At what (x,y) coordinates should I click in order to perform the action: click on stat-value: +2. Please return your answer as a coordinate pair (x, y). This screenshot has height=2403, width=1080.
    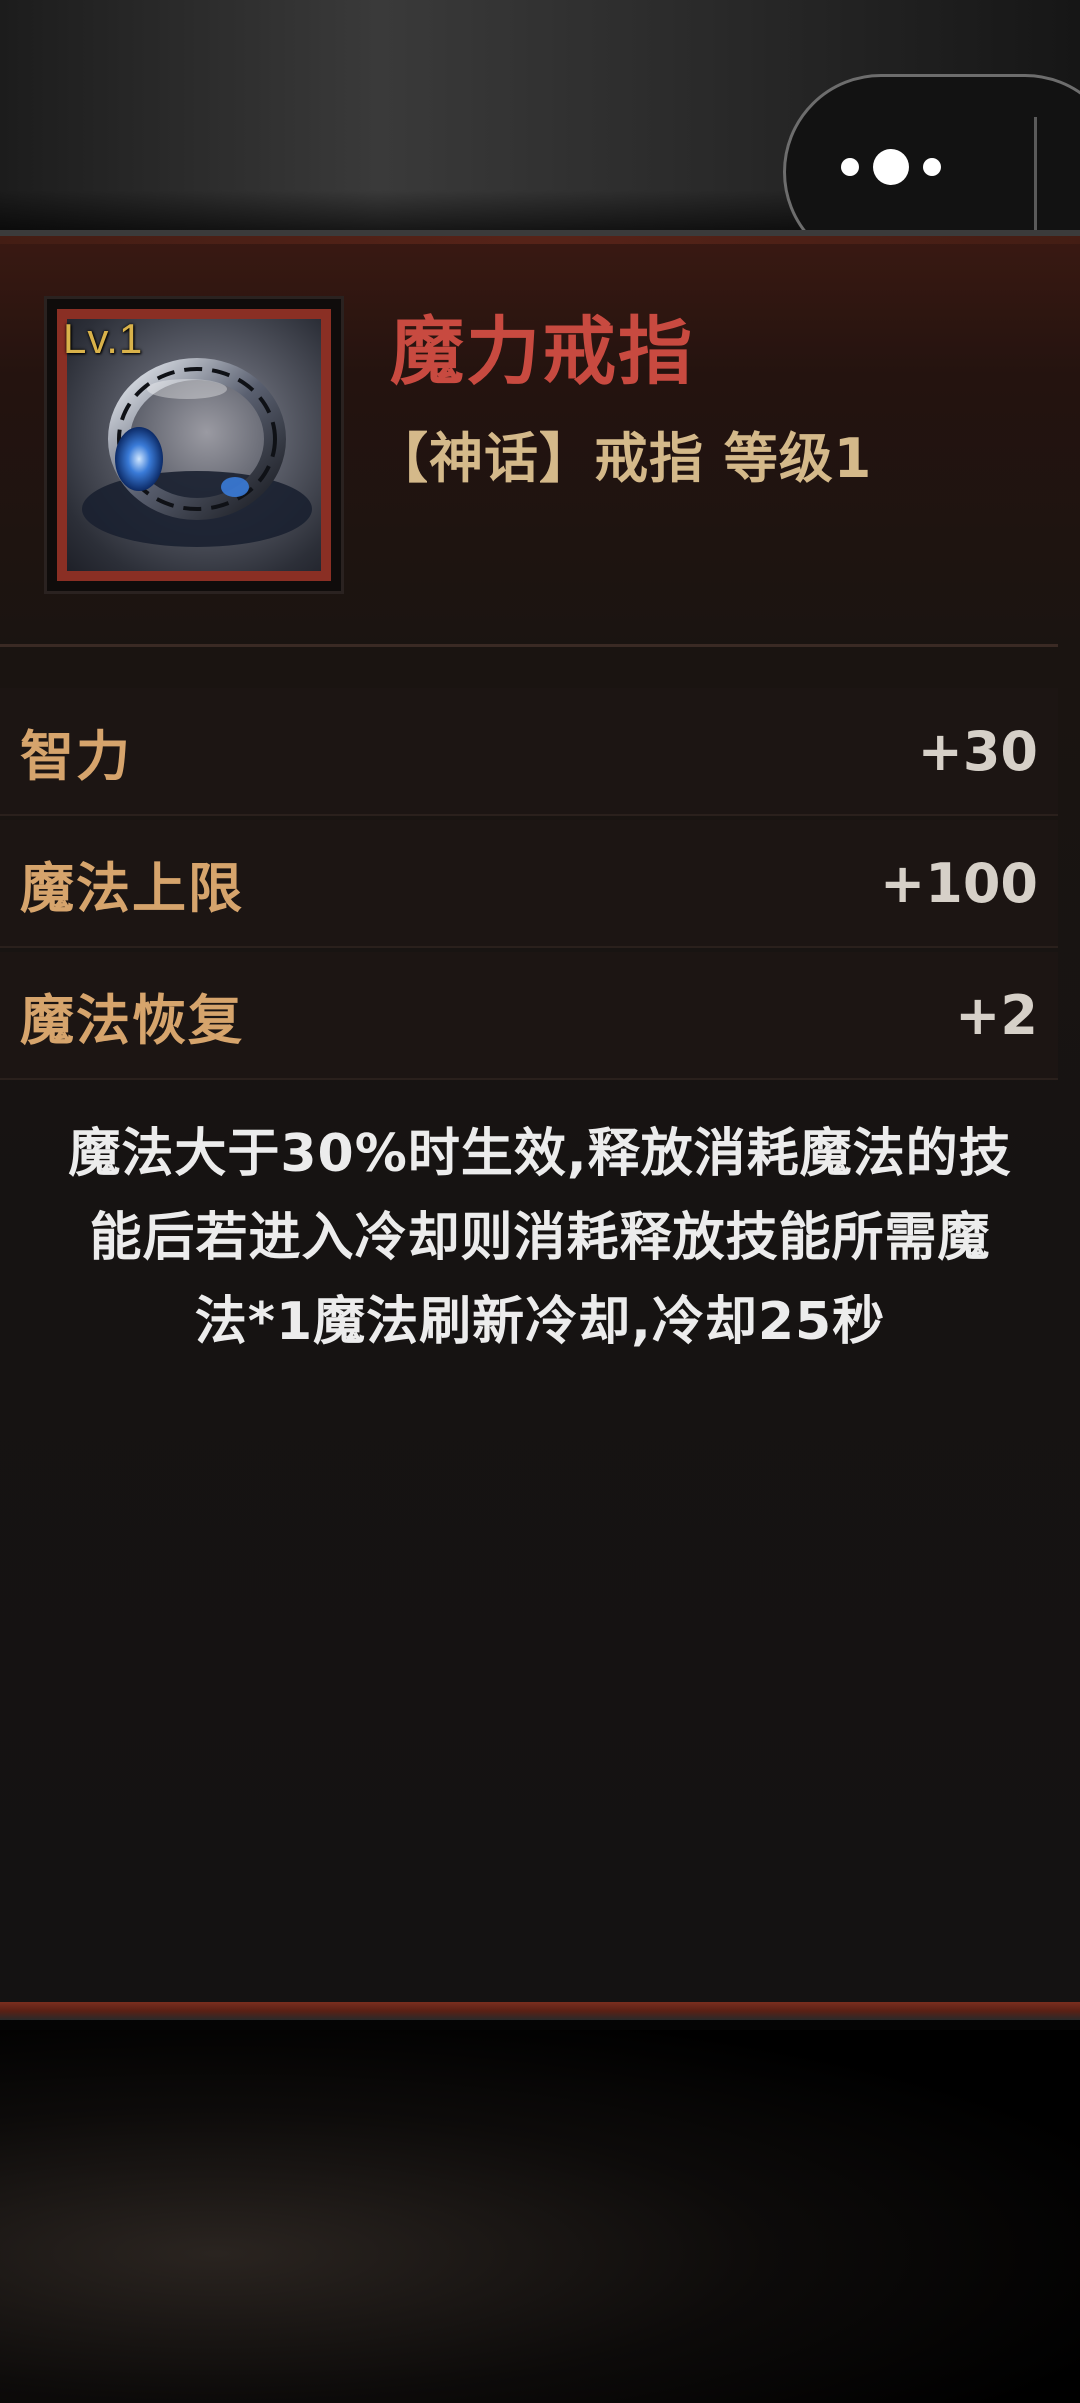
    Looking at the image, I should click on (996, 1015).